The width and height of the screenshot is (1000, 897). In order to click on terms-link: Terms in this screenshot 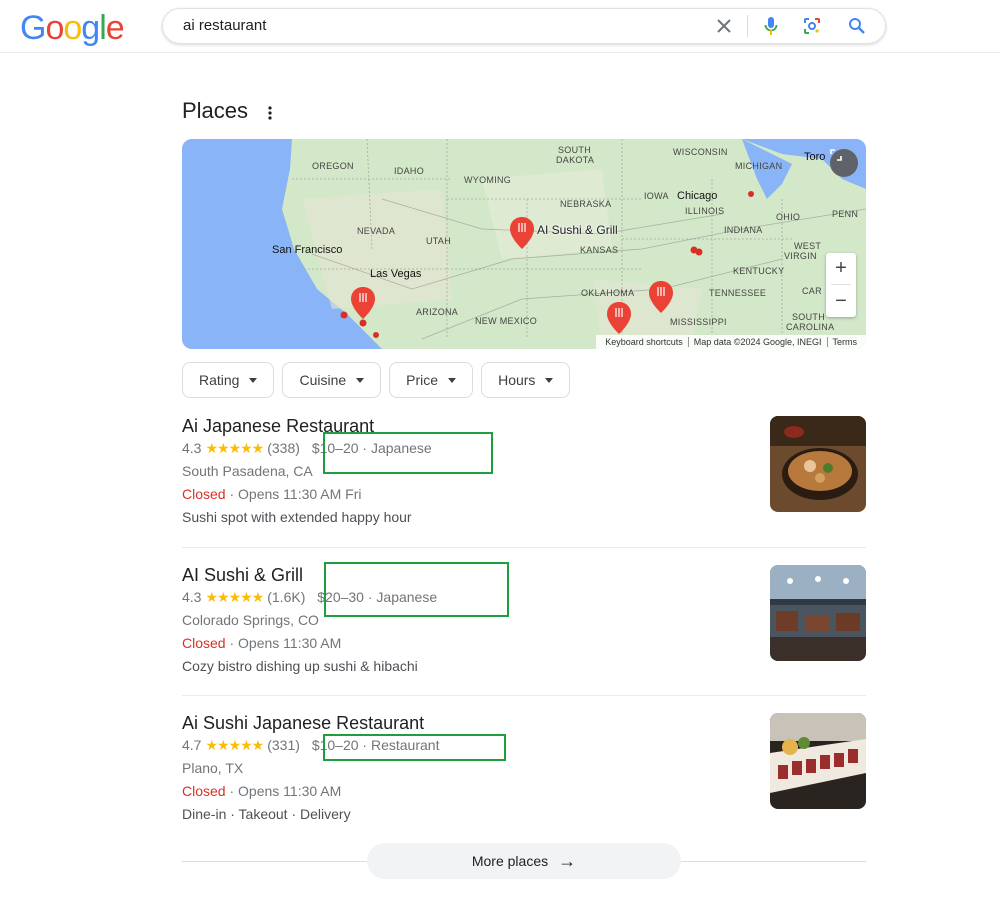, I will do `click(845, 342)`.